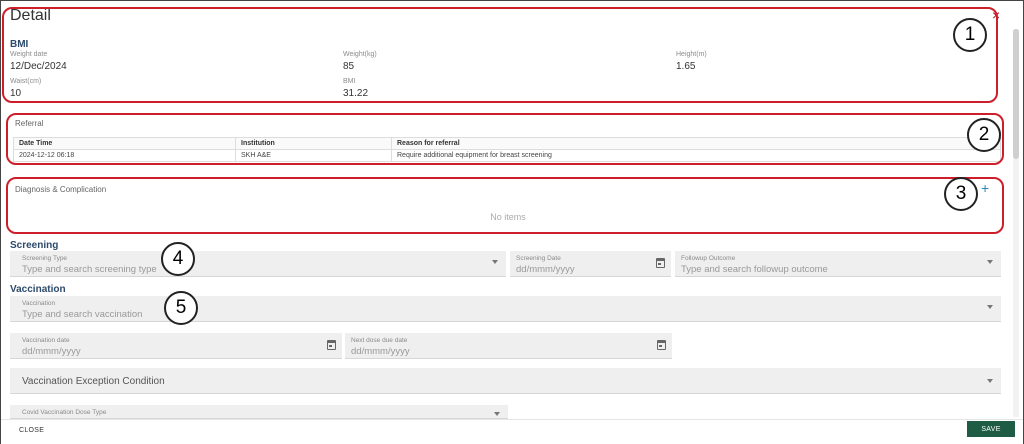 This screenshot has height=444, width=1024. I want to click on screening-type-placeholder: Type and search screening type, so click(89, 269).